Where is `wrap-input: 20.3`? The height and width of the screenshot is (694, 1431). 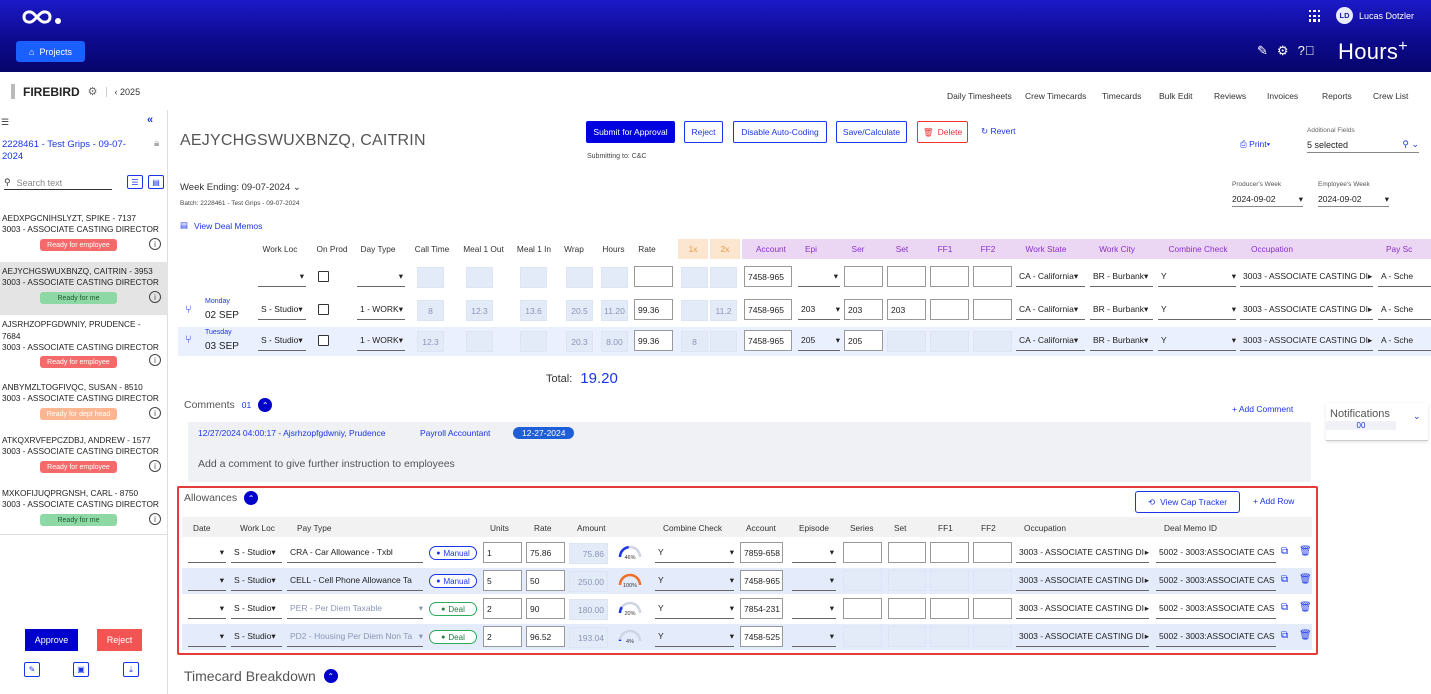 wrap-input: 20.3 is located at coordinates (579, 341).